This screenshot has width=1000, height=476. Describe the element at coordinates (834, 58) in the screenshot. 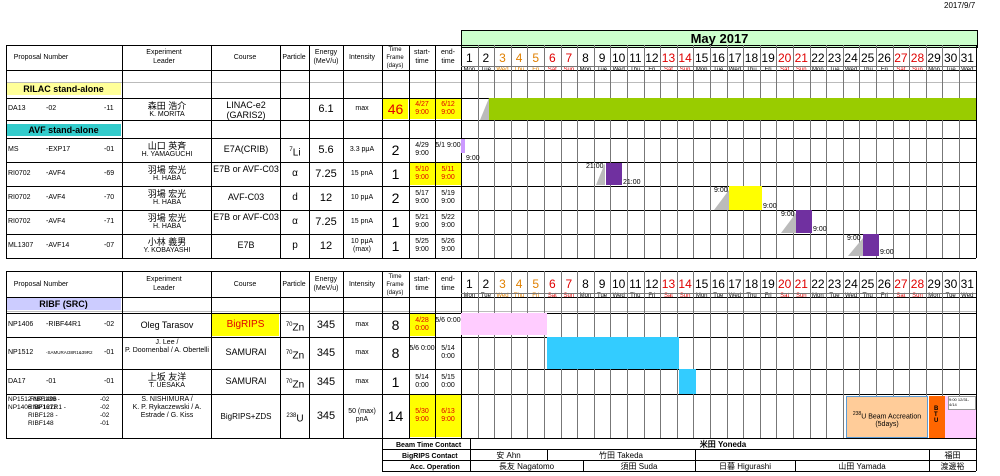

I see `day-number: 23` at that location.